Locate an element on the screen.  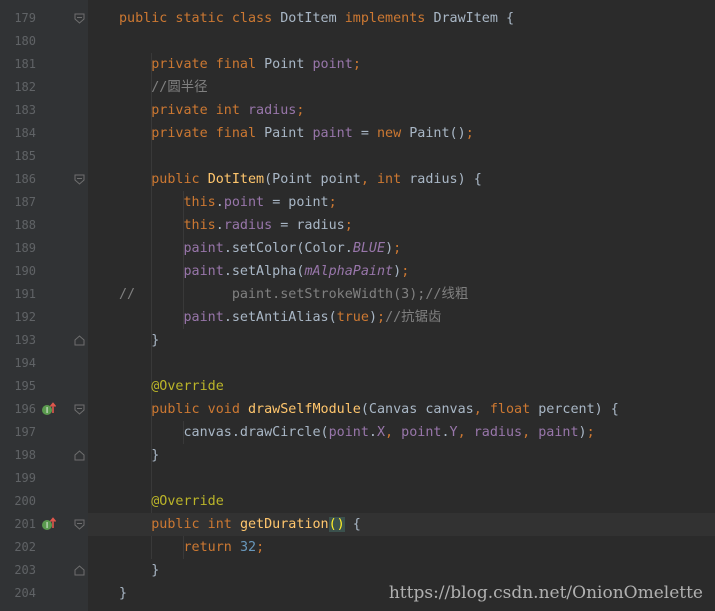
code-line: 190 paint.setAlpha(mAlphaPaint); is located at coordinates (357, 271).